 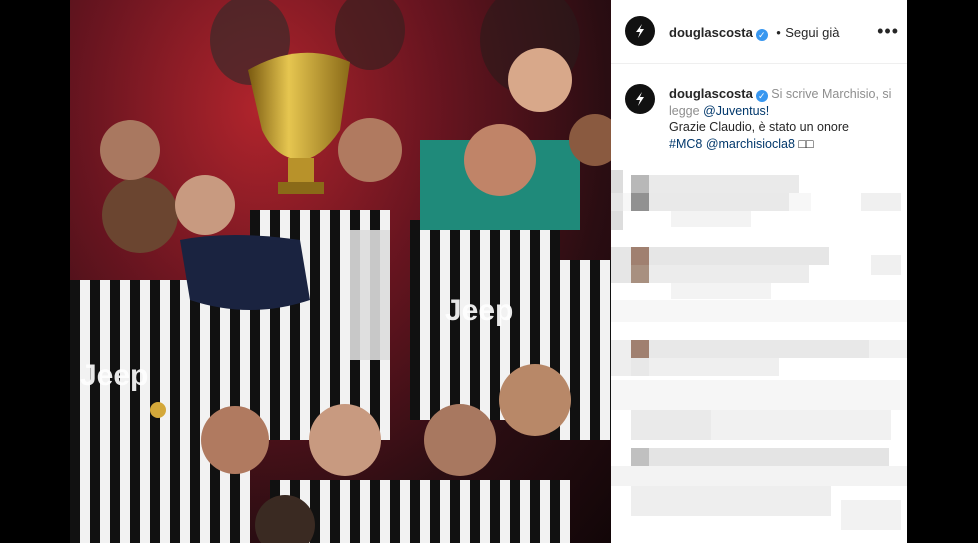 I want to click on caption-username: douglascosta, so click(x=711, y=93).